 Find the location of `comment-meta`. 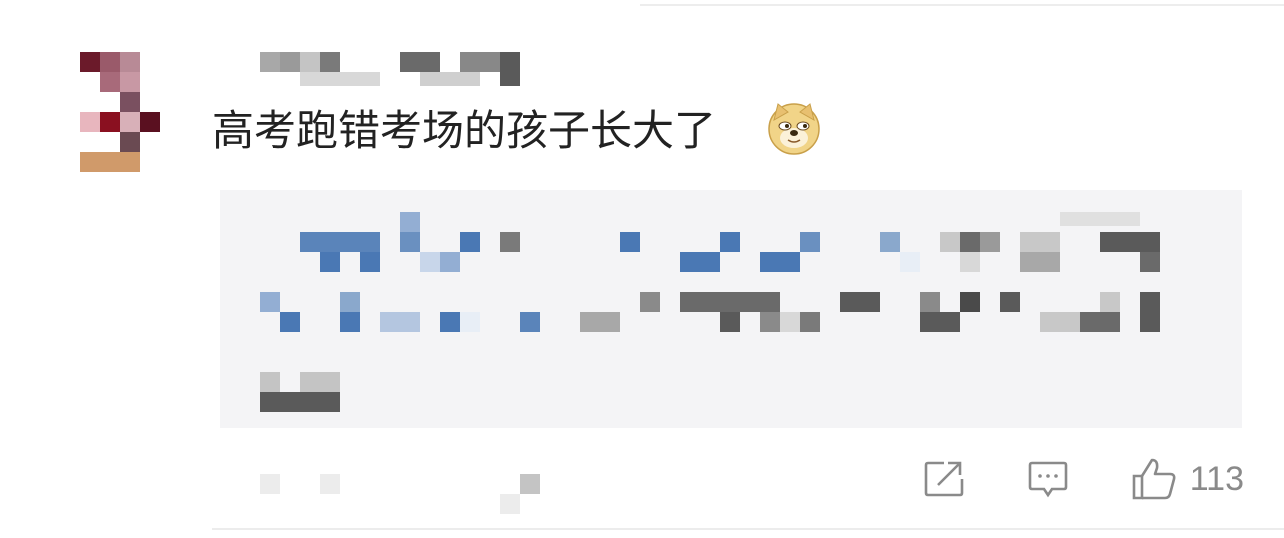

comment-meta is located at coordinates (403, 492).